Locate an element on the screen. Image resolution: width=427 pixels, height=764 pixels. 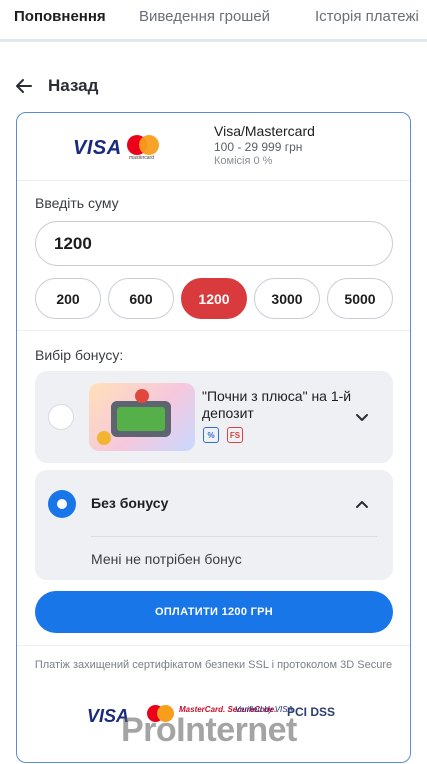
tab-deposit: Поповнення is located at coordinates (60, 16).